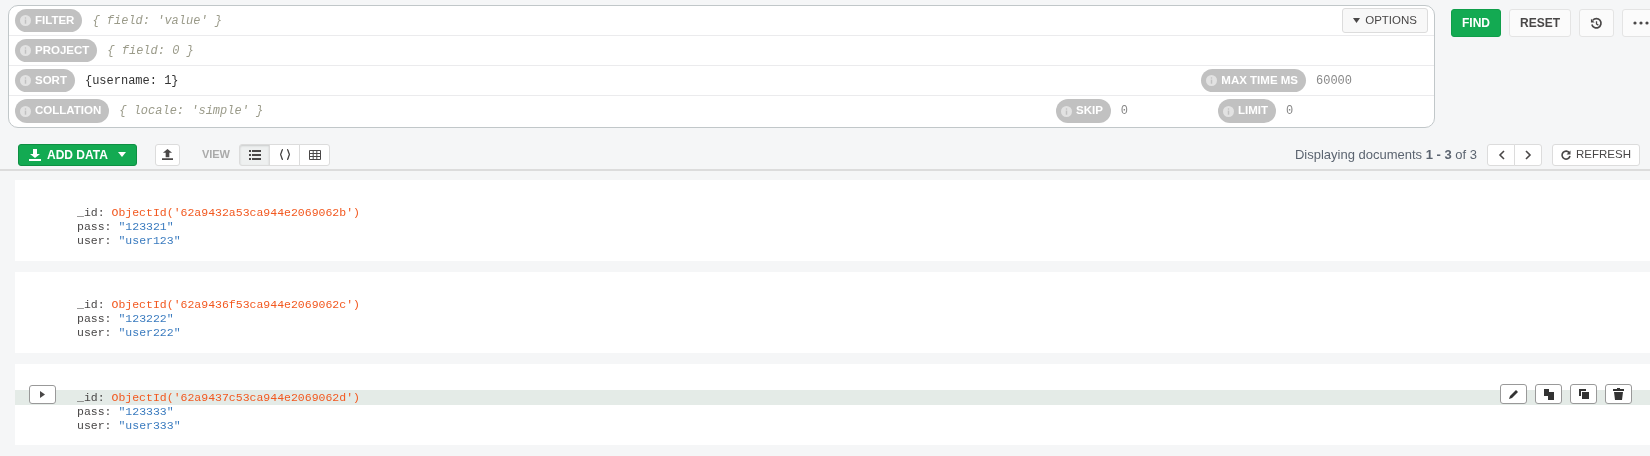 This screenshot has height=456, width=1650. I want to click on braces-icon, so click(284, 154).